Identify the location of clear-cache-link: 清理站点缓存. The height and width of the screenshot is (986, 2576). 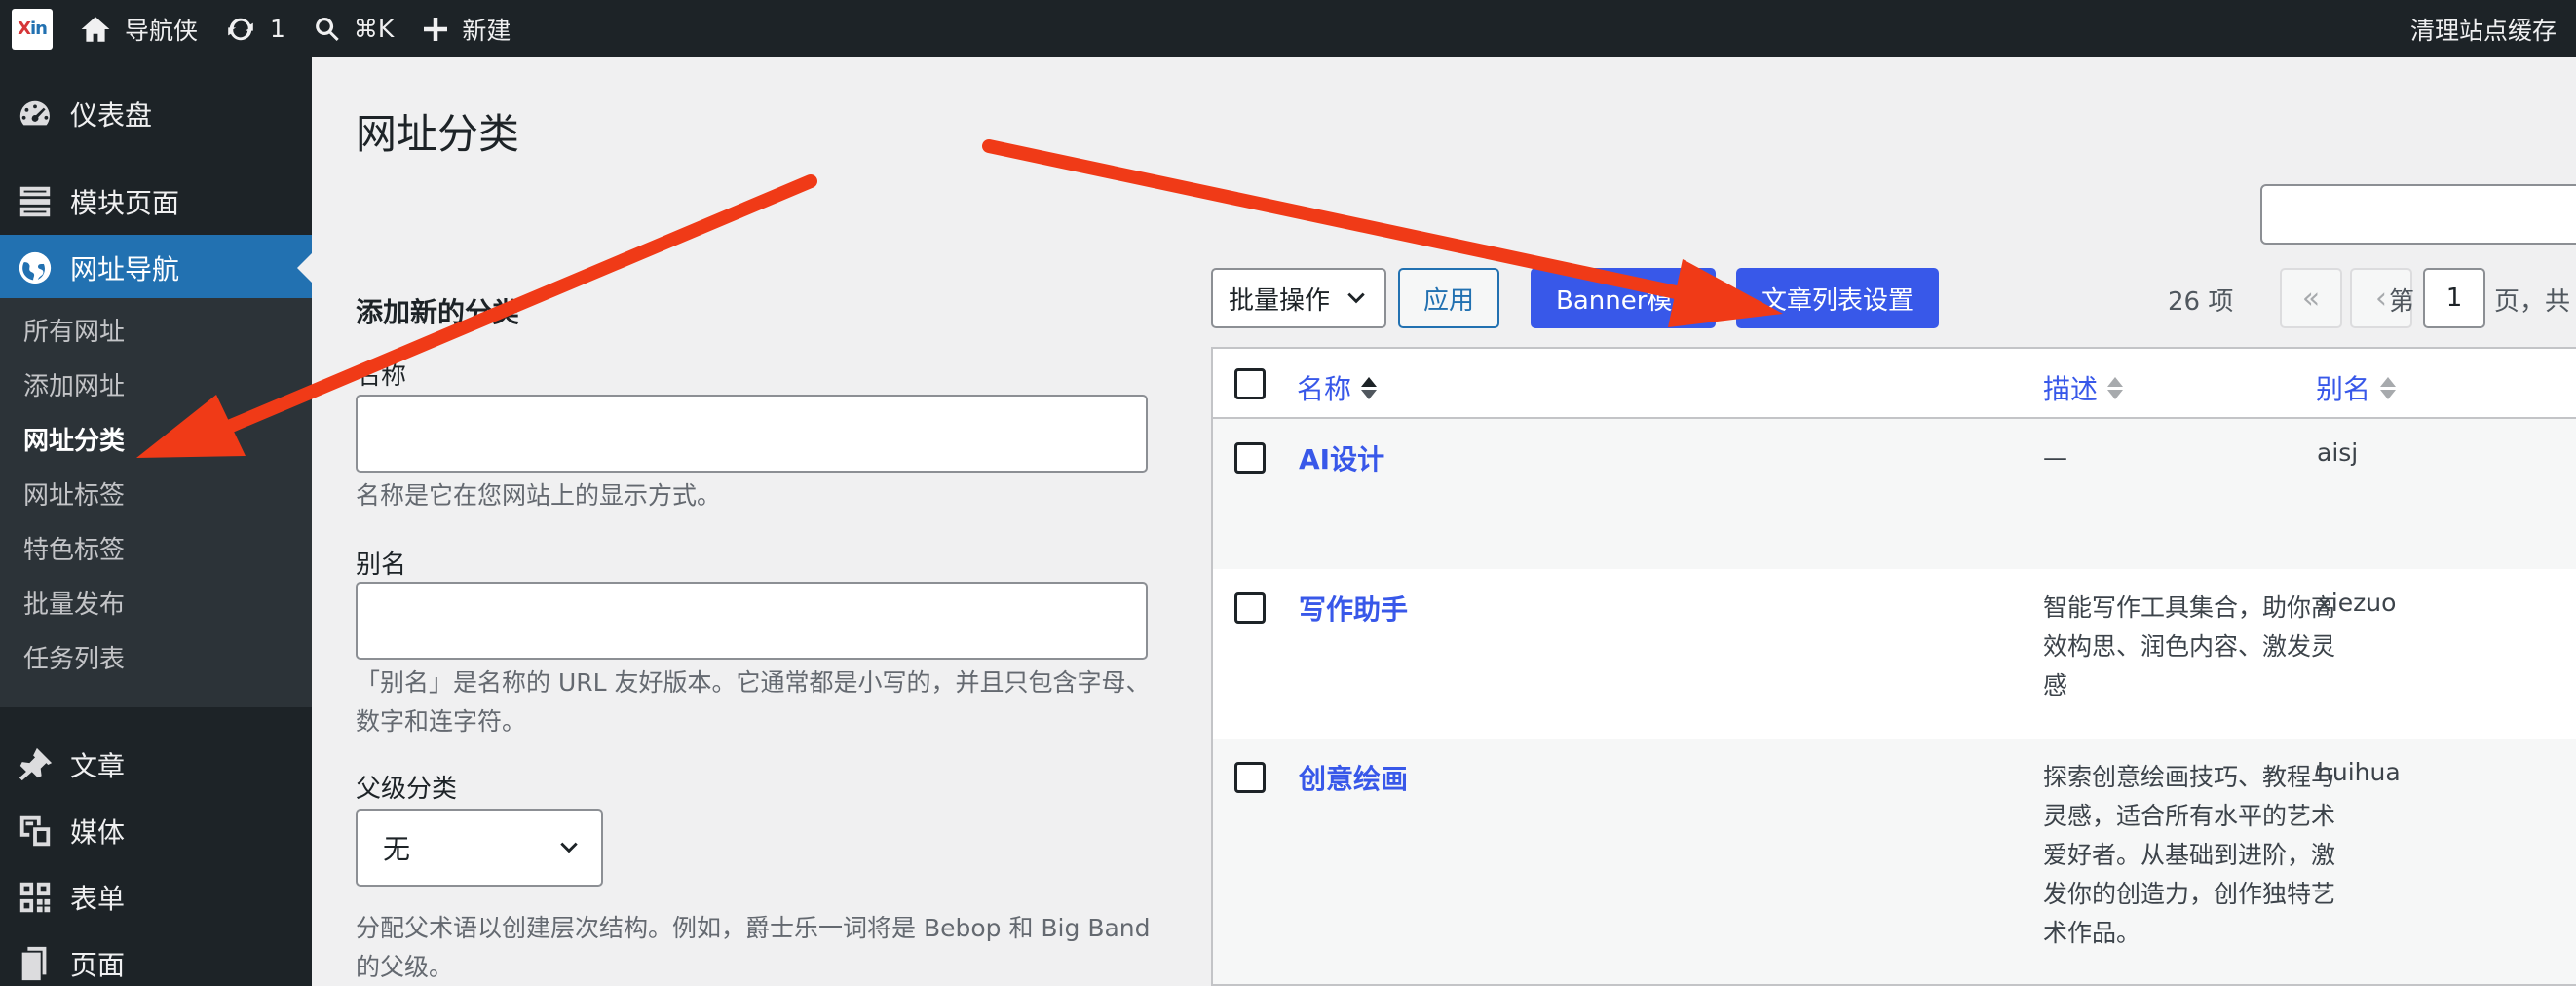
(2483, 28).